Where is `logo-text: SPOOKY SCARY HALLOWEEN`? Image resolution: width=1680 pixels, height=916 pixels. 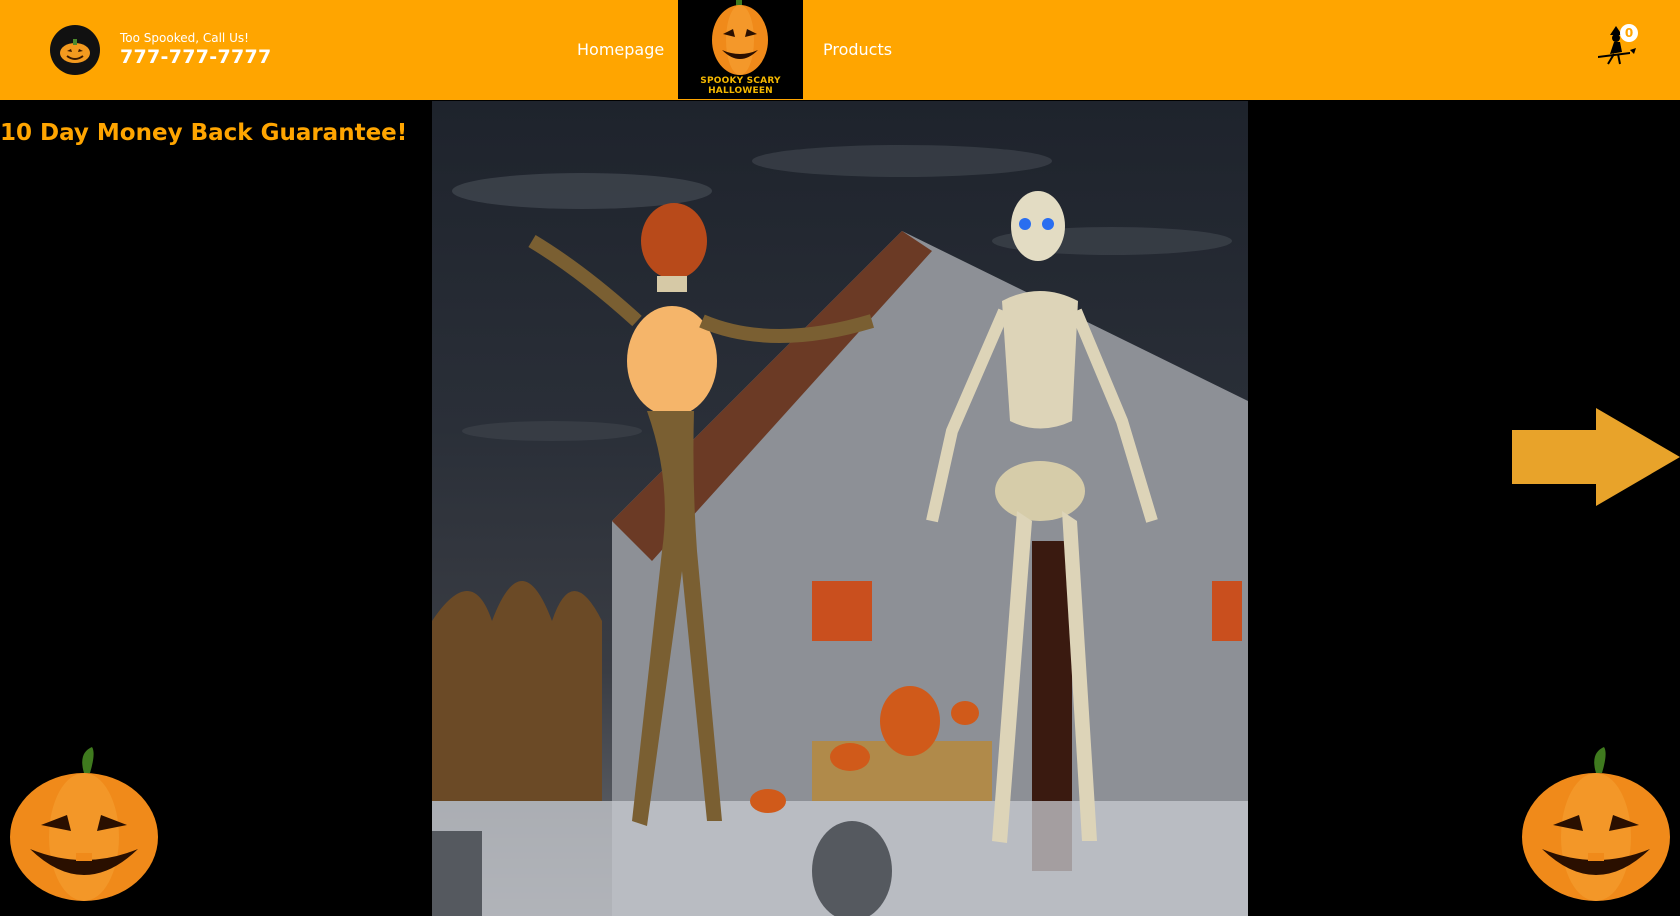
logo-text: SPOOKY SCARY HALLOWEEN is located at coordinates (740, 86).